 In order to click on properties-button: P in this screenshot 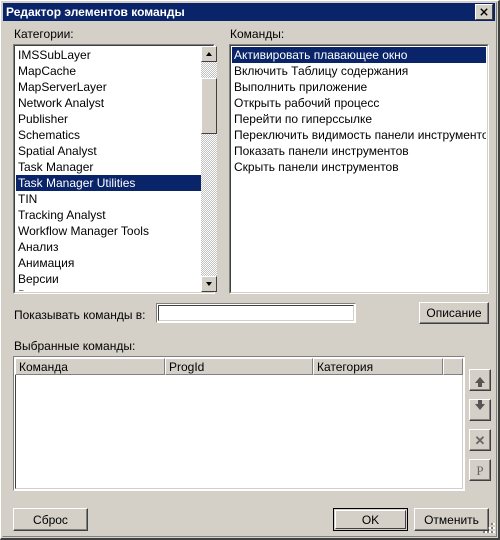, I will do `click(480, 470)`.